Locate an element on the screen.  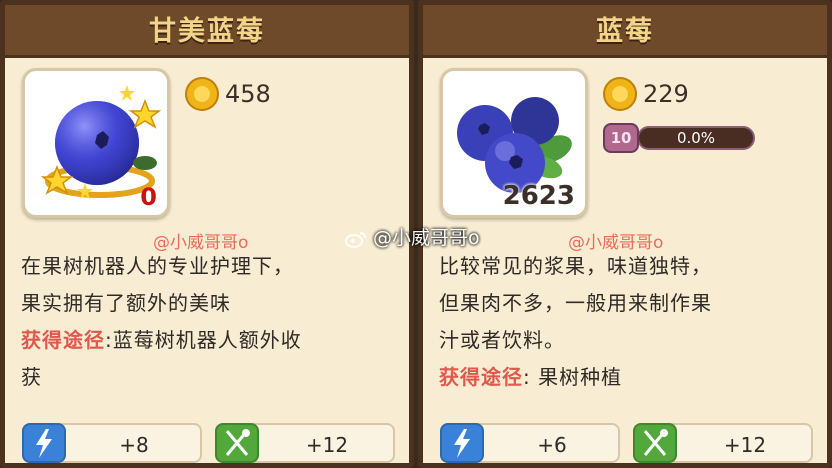
level-row: 0.0% 10 is located at coordinates (679, 138).